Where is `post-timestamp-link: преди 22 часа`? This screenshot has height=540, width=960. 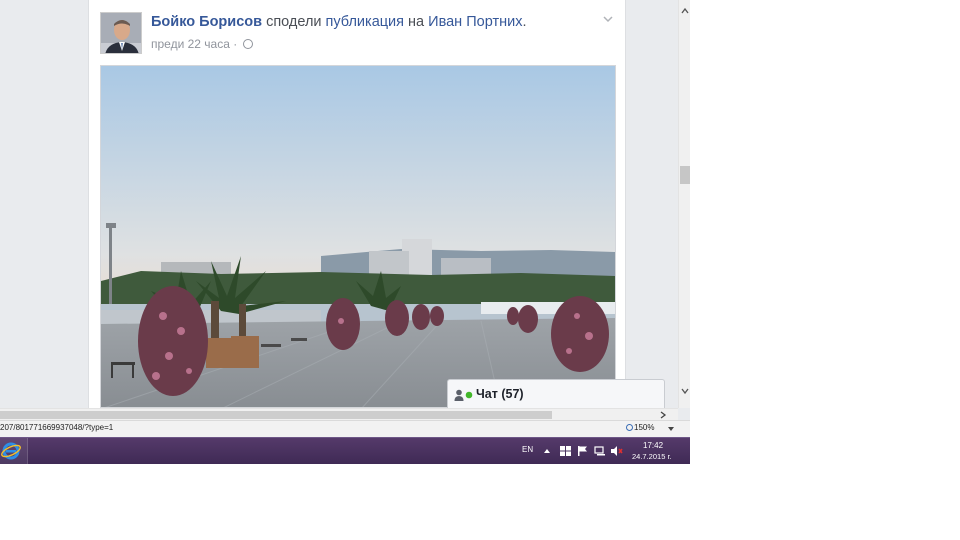 post-timestamp-link: преди 22 часа is located at coordinates (190, 44).